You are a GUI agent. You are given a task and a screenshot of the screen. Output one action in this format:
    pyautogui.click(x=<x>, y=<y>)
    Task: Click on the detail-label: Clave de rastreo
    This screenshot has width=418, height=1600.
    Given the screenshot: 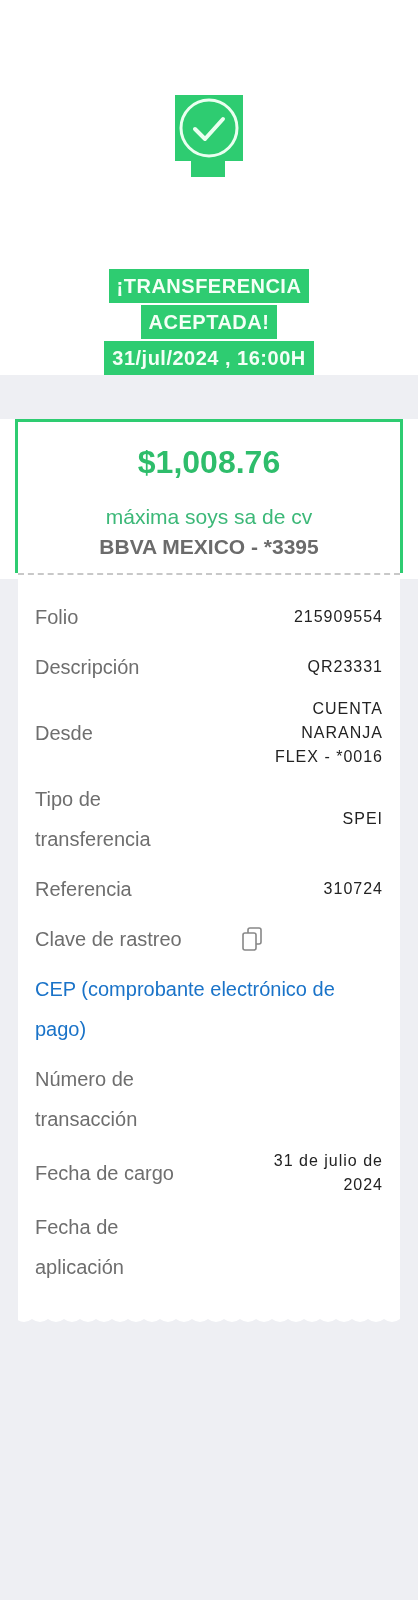 What is the action you would take?
    pyautogui.click(x=108, y=939)
    